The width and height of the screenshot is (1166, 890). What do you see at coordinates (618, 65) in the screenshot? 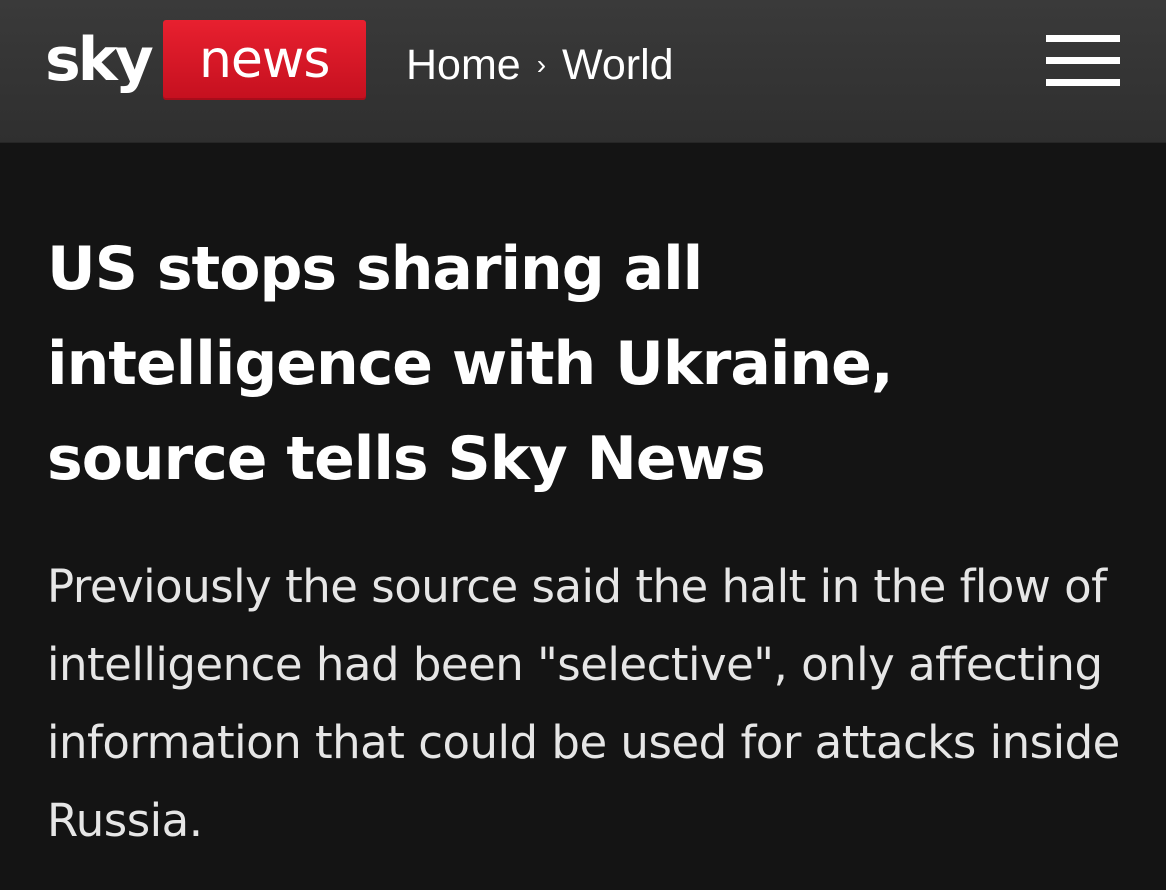
I see `breadcrumb-world-link: World` at bounding box center [618, 65].